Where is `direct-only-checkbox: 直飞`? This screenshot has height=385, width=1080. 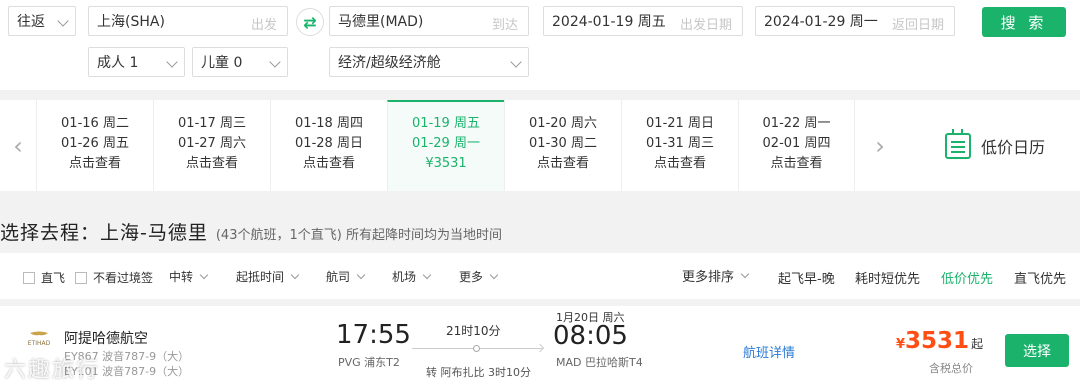
direct-only-checkbox: 直飞 is located at coordinates (44, 277).